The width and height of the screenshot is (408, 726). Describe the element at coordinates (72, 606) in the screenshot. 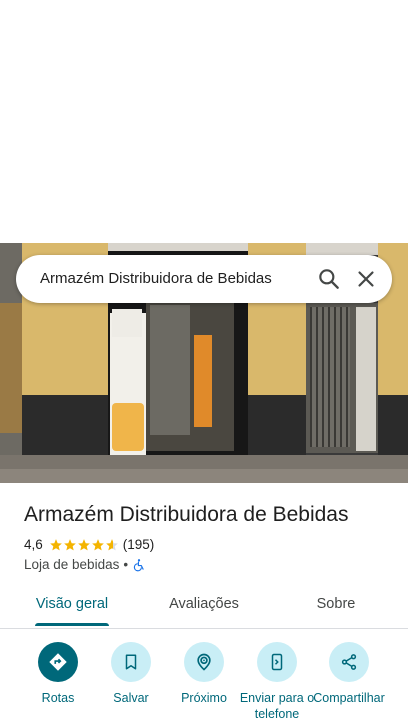

I see `tab-overview: Visão geral` at that location.